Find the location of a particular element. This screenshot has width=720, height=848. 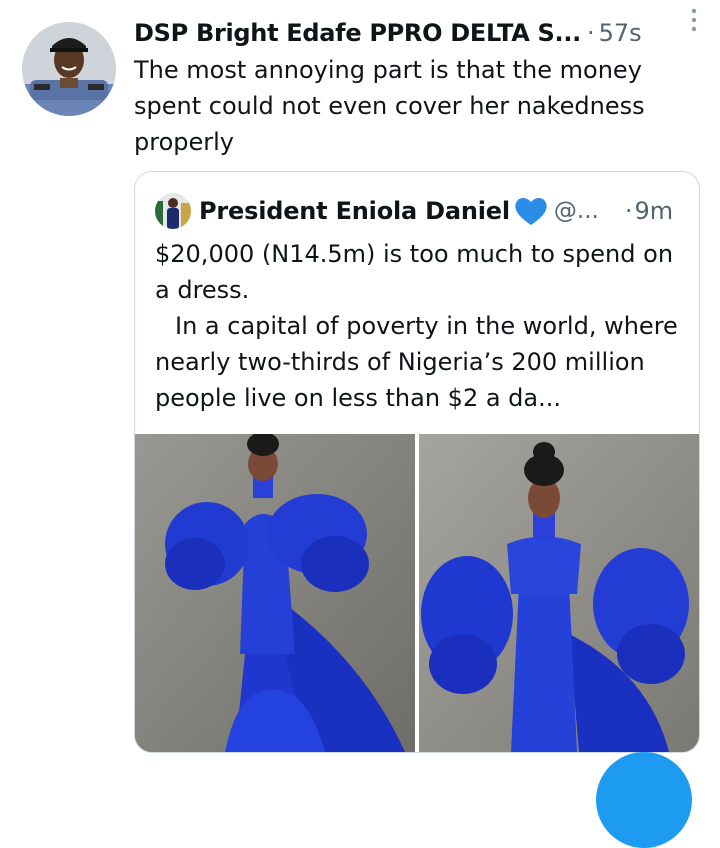

quoted-tweet-timestamp: 9m is located at coordinates (653, 211).